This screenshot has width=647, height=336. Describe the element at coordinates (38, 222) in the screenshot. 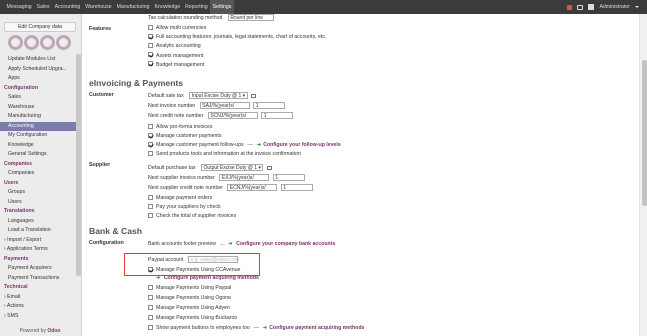

I see `sidebar-item-languages: Languages` at that location.